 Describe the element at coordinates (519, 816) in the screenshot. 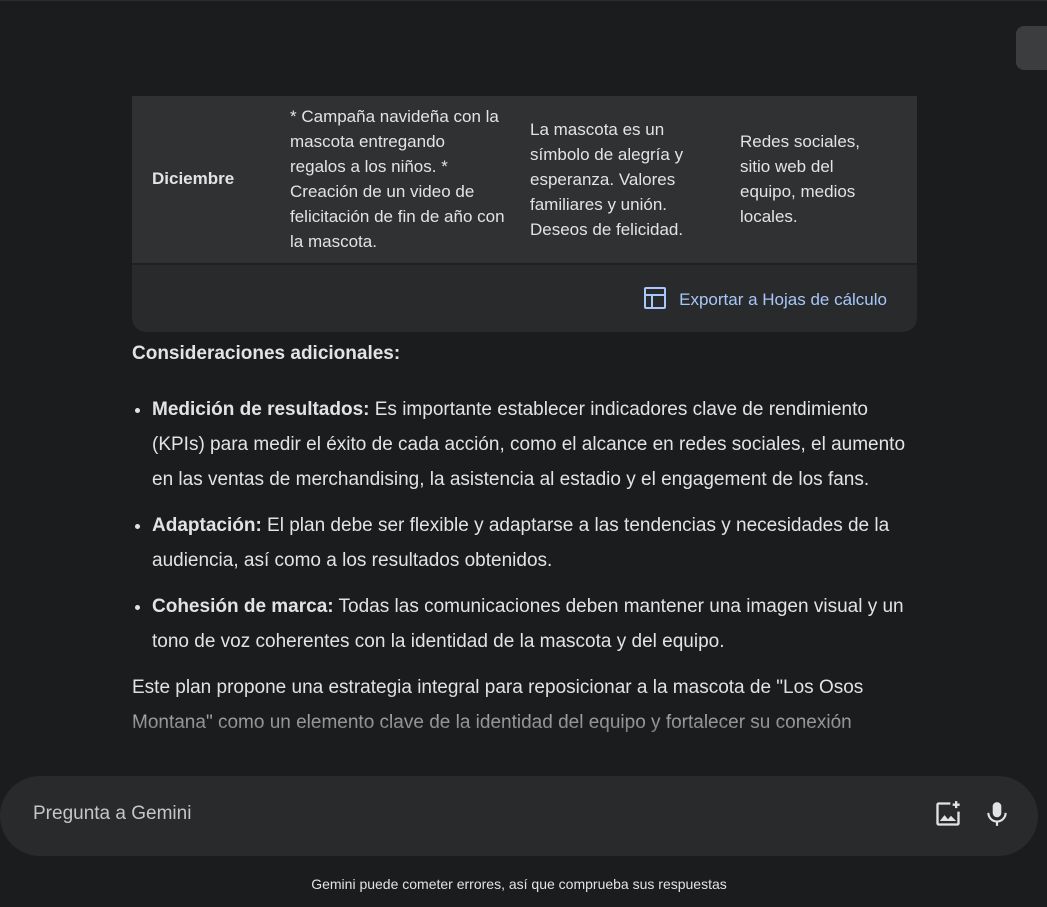

I see `prompt-input-bar: Pregunta a Gemini` at that location.